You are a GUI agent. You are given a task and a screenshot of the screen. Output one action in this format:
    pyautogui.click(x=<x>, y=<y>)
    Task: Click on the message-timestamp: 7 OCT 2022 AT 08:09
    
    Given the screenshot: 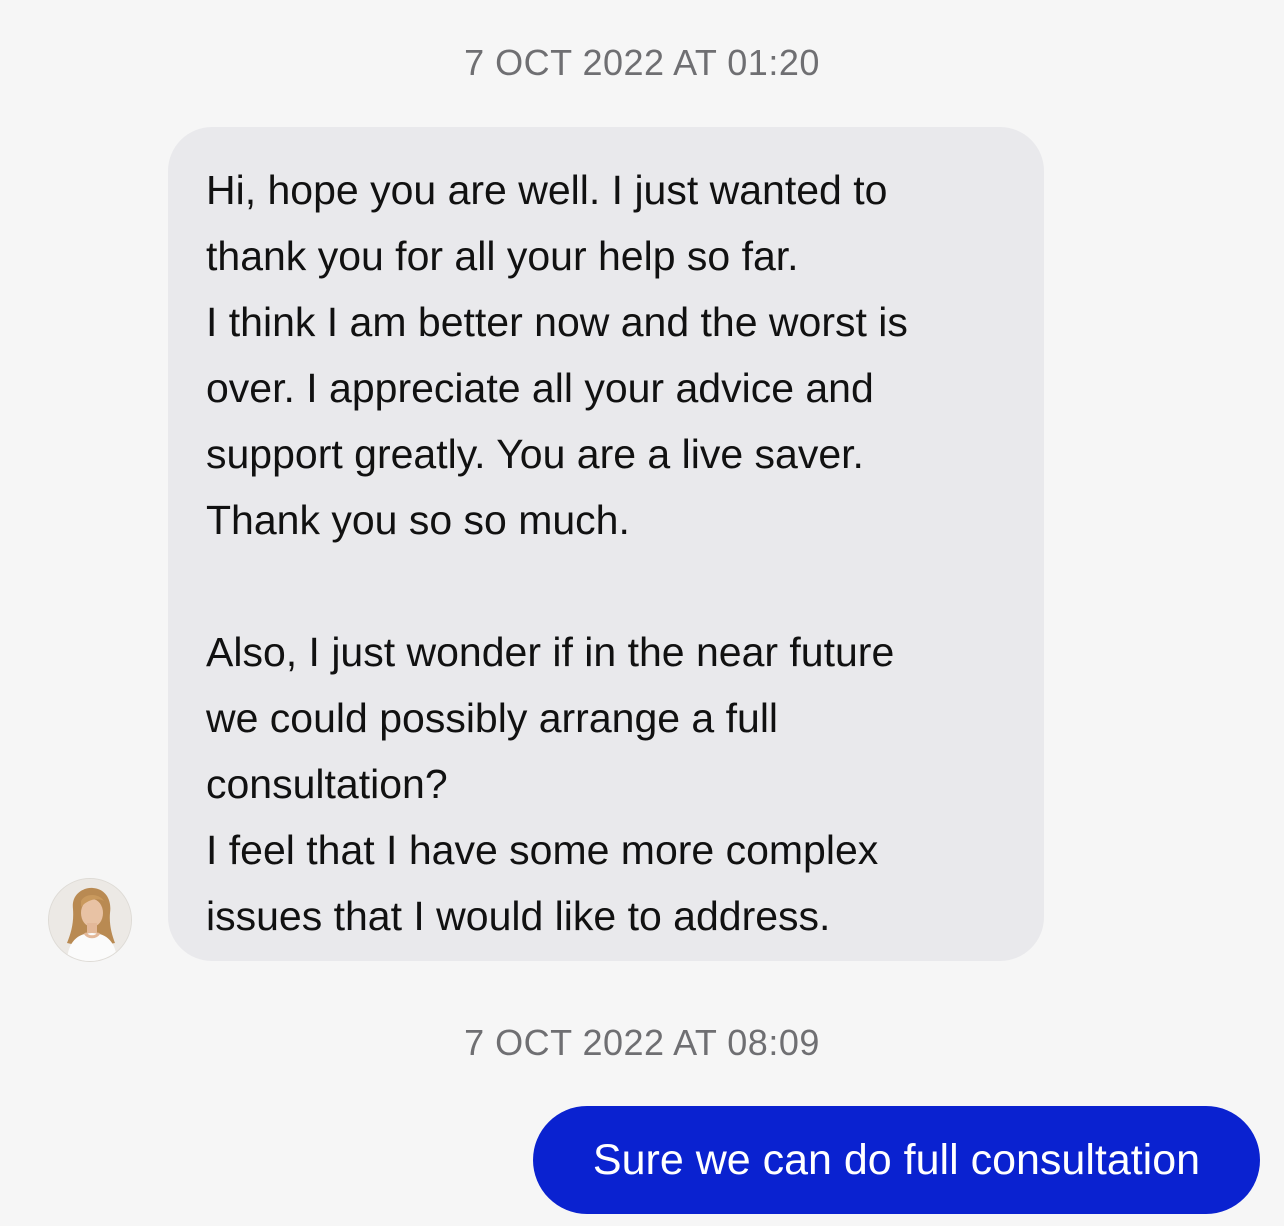 What is the action you would take?
    pyautogui.click(x=642, y=1042)
    